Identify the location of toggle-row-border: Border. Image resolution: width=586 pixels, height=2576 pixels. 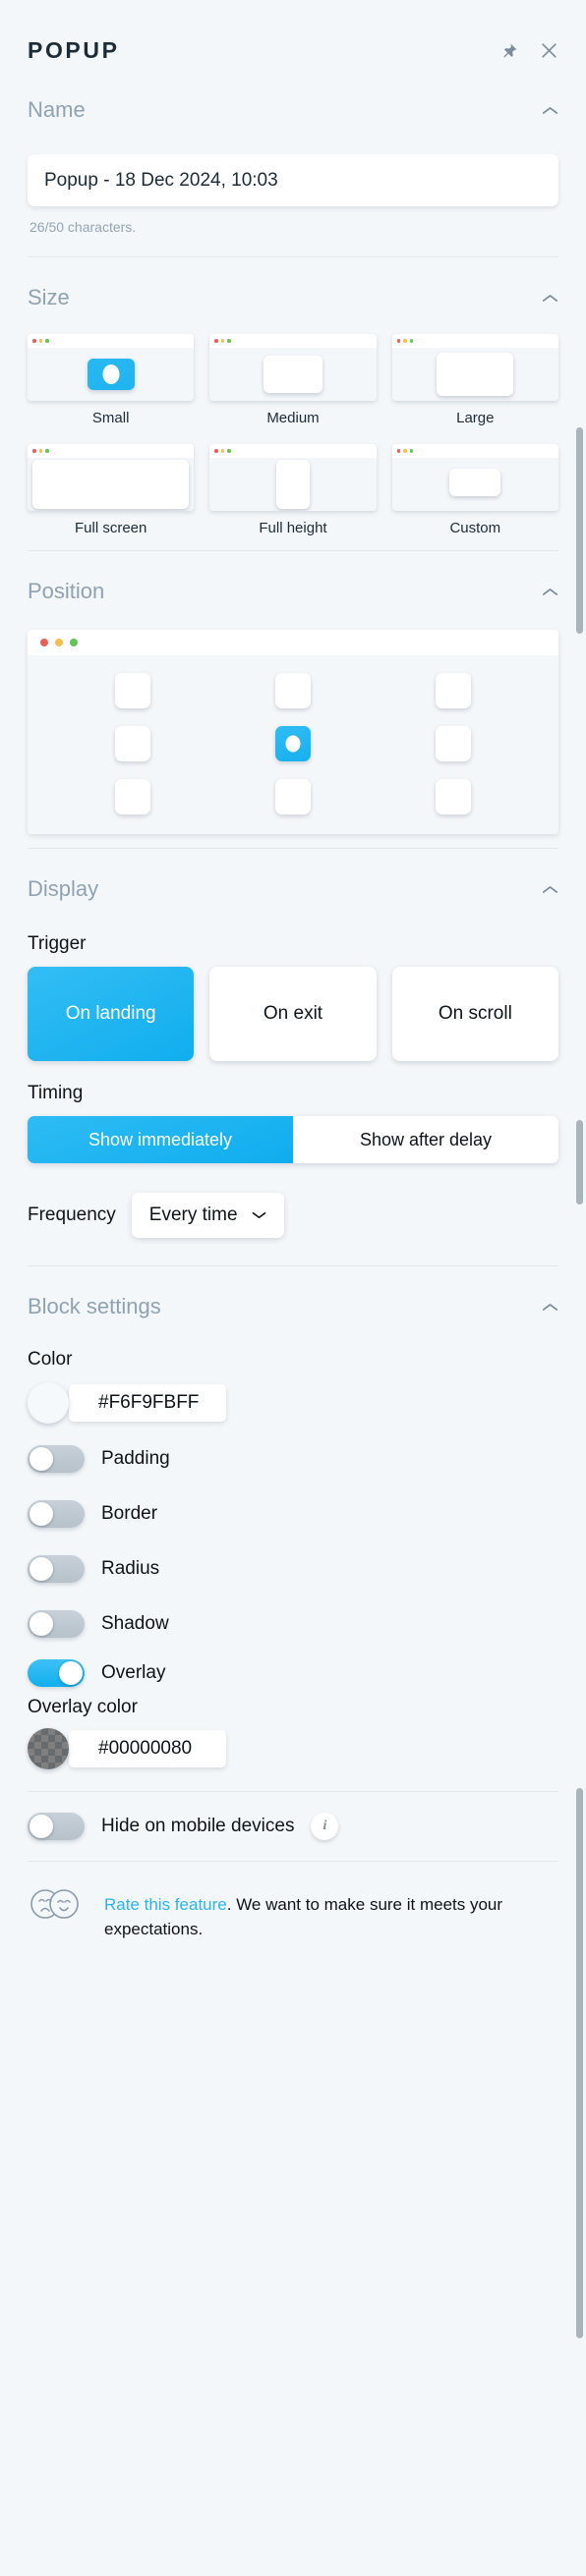
(293, 1513).